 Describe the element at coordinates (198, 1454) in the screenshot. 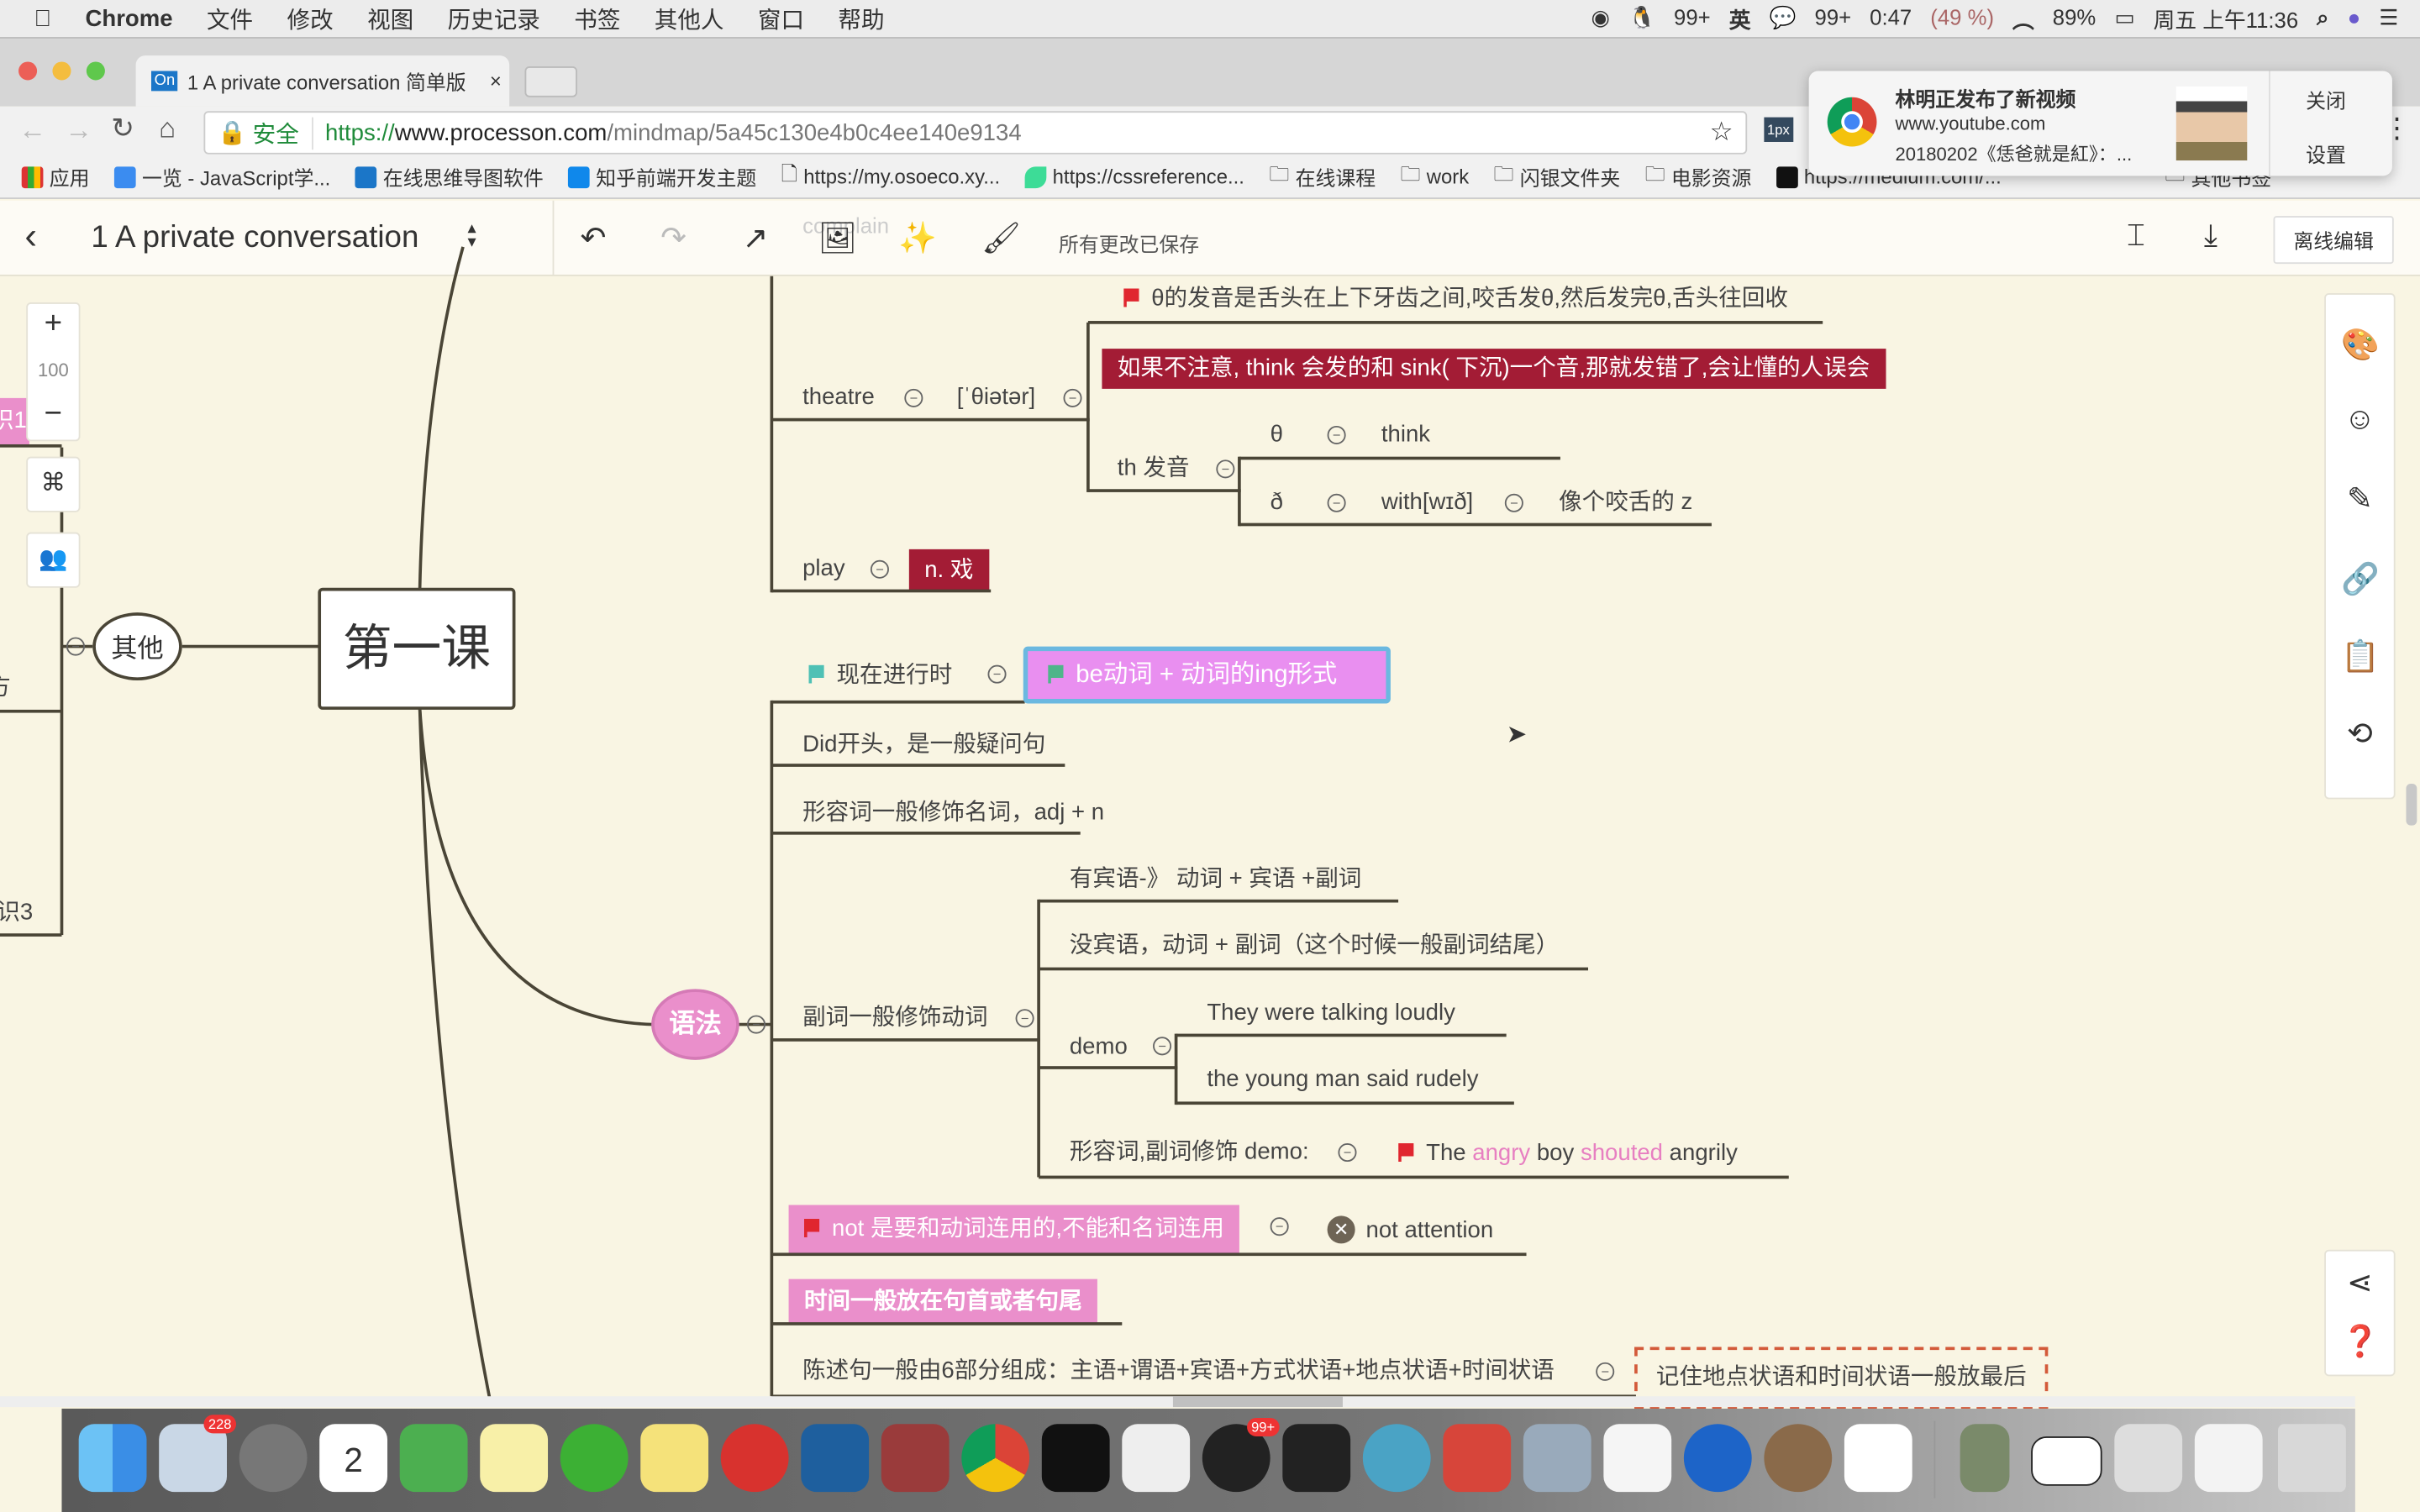

I see `mail-icon: 228` at that location.